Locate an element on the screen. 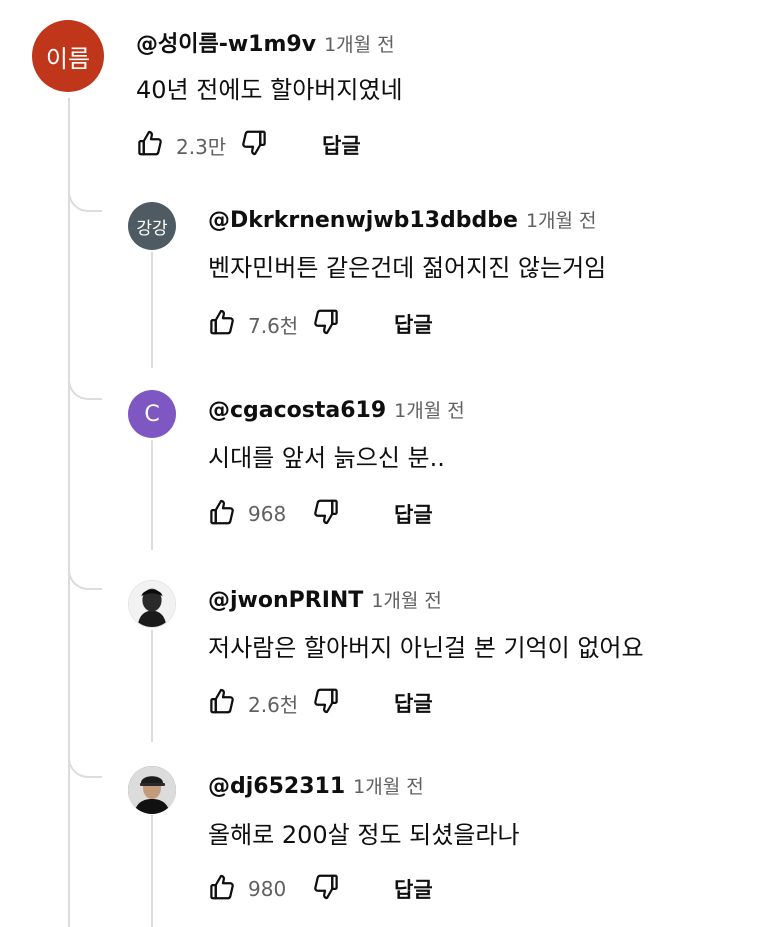  avatar-initials: 이름 is located at coordinates (68, 58).